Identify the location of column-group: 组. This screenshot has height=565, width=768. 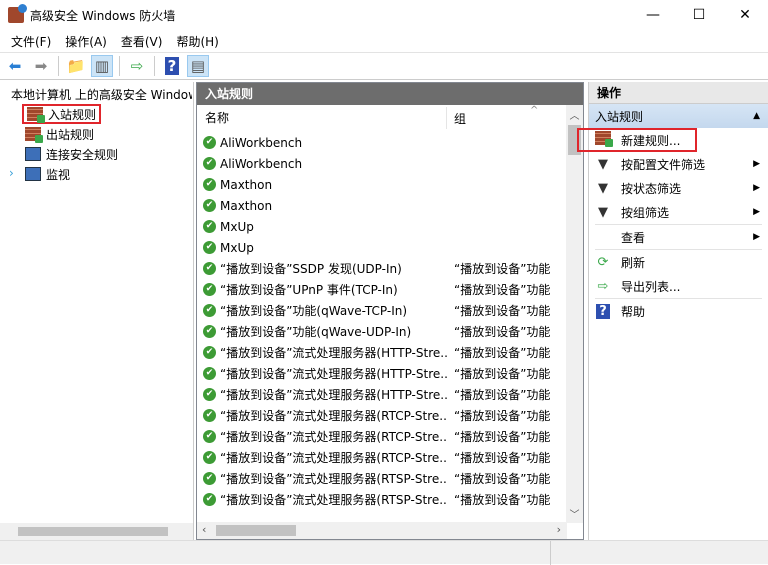
(456, 118).